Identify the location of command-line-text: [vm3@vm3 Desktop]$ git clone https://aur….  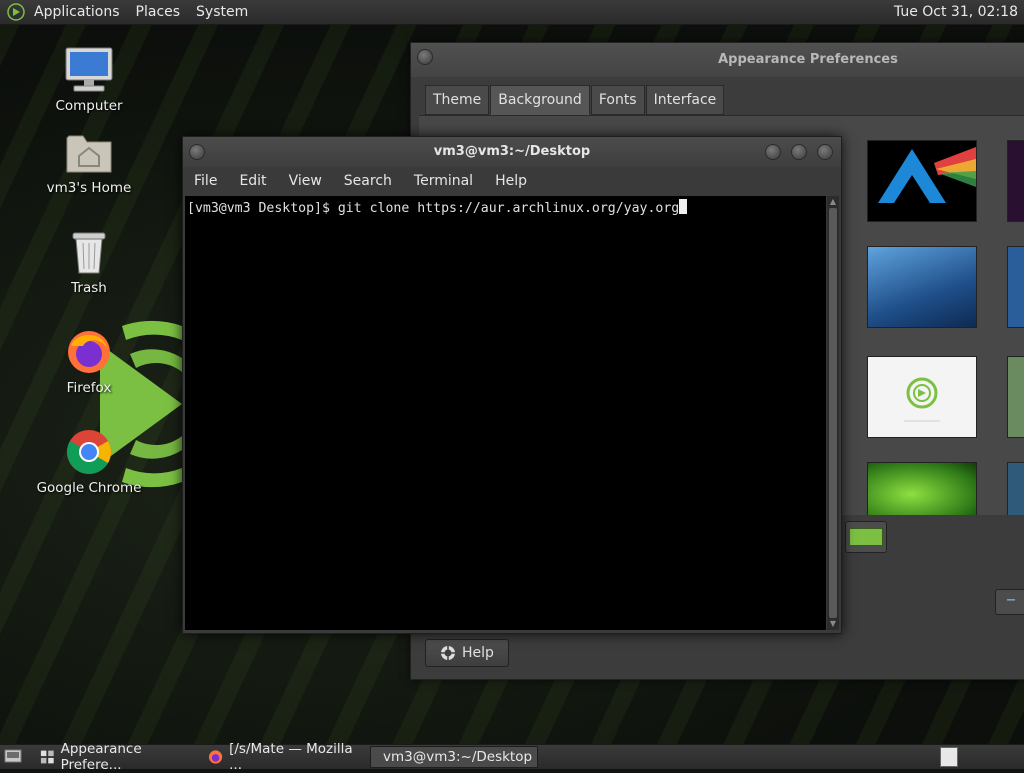
(433, 208).